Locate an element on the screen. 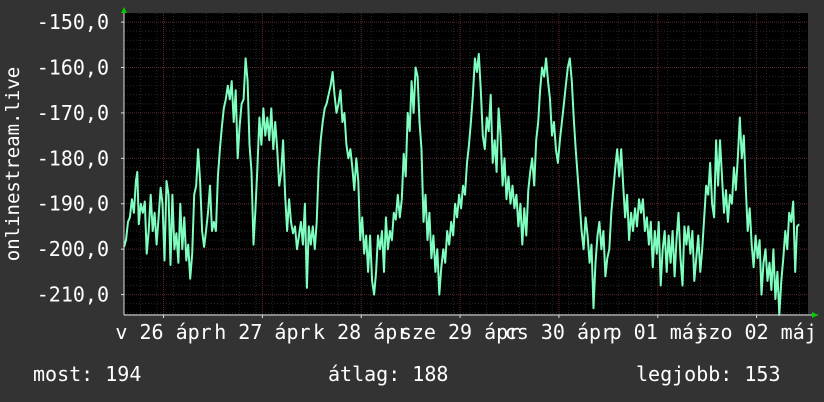  y-tick-label: -170,0 is located at coordinates (73, 113).